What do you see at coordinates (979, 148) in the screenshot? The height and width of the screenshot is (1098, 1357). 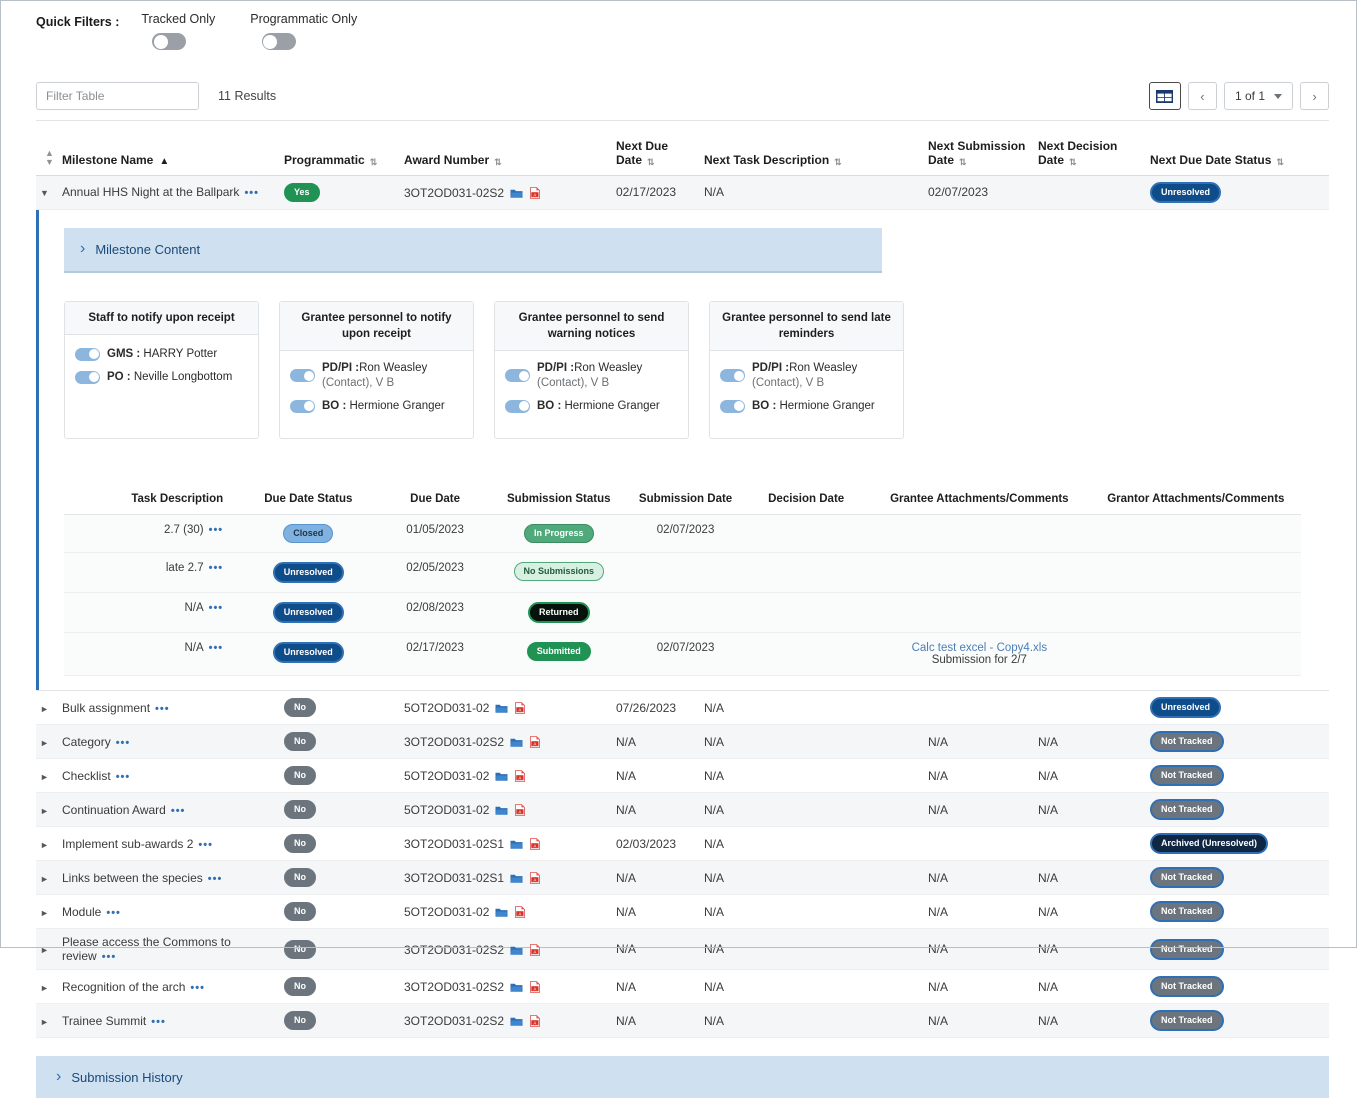 I see `col-next-submission-date: Next Submission Date ⇅` at bounding box center [979, 148].